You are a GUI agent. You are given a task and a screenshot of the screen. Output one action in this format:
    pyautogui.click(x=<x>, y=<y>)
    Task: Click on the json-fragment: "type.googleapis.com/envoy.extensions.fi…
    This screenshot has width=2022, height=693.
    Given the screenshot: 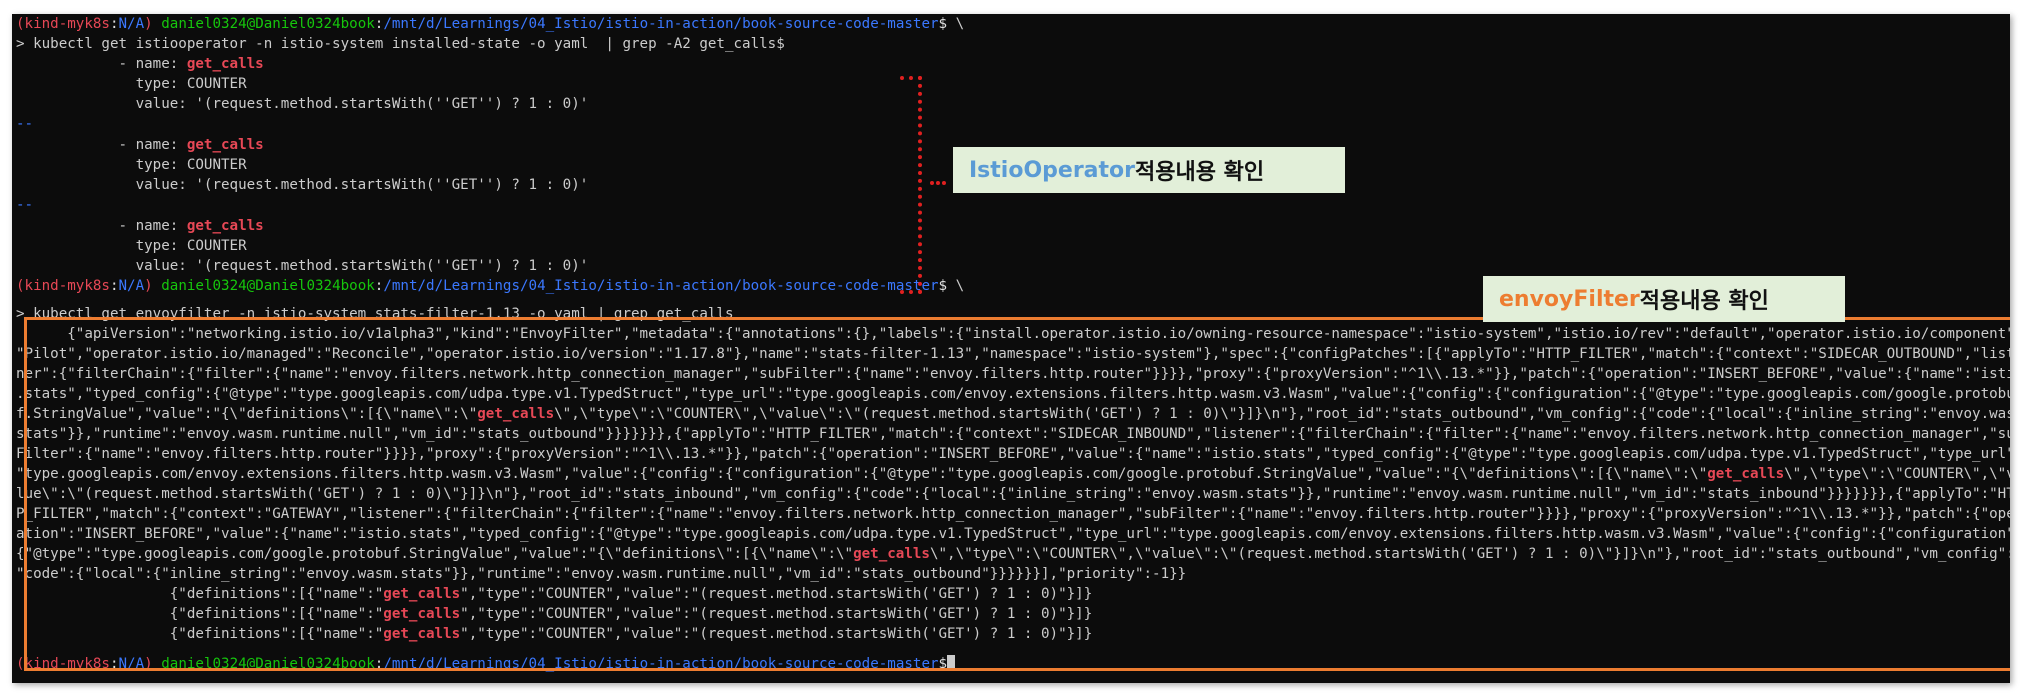 What is the action you would take?
    pyautogui.click(x=862, y=474)
    